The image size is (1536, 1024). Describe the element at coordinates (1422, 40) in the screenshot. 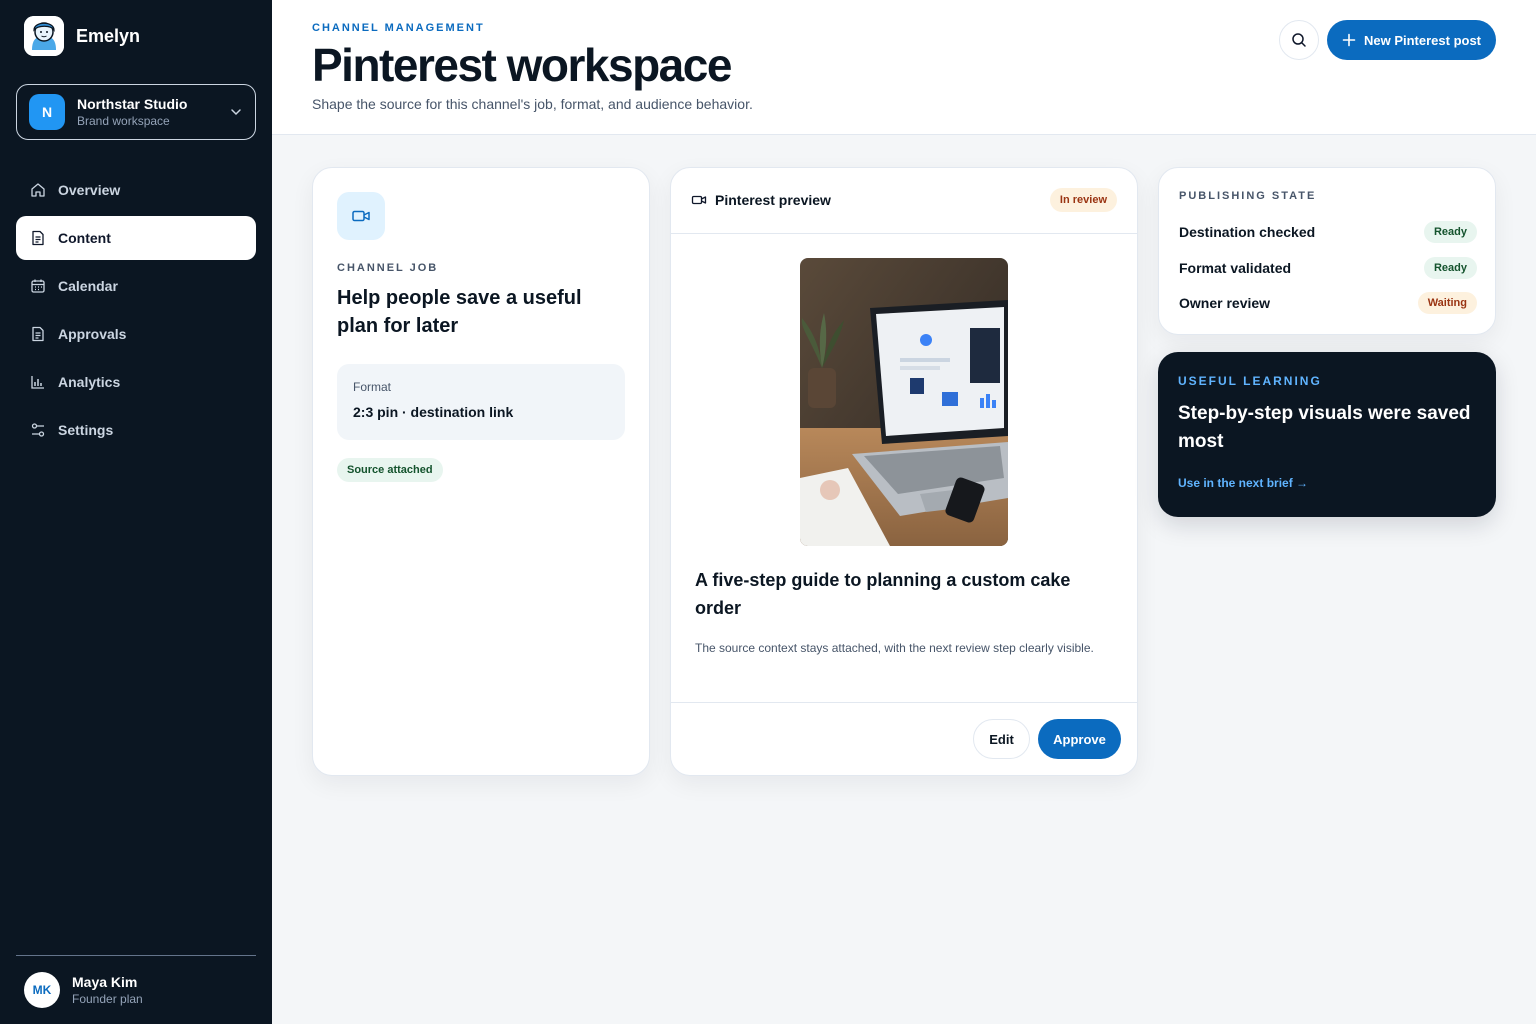

I see `new-pinterest-post-label: New Pinterest post` at that location.